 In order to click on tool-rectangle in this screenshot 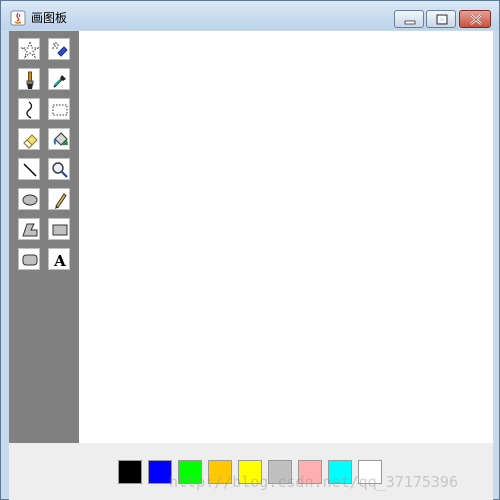, I will do `click(59, 229)`.